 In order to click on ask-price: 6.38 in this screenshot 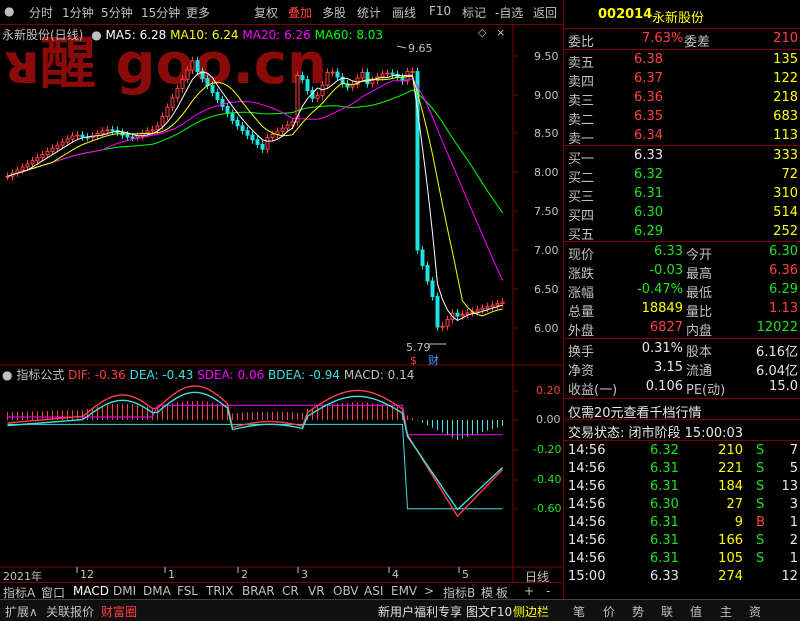, I will do `click(648, 59)`.